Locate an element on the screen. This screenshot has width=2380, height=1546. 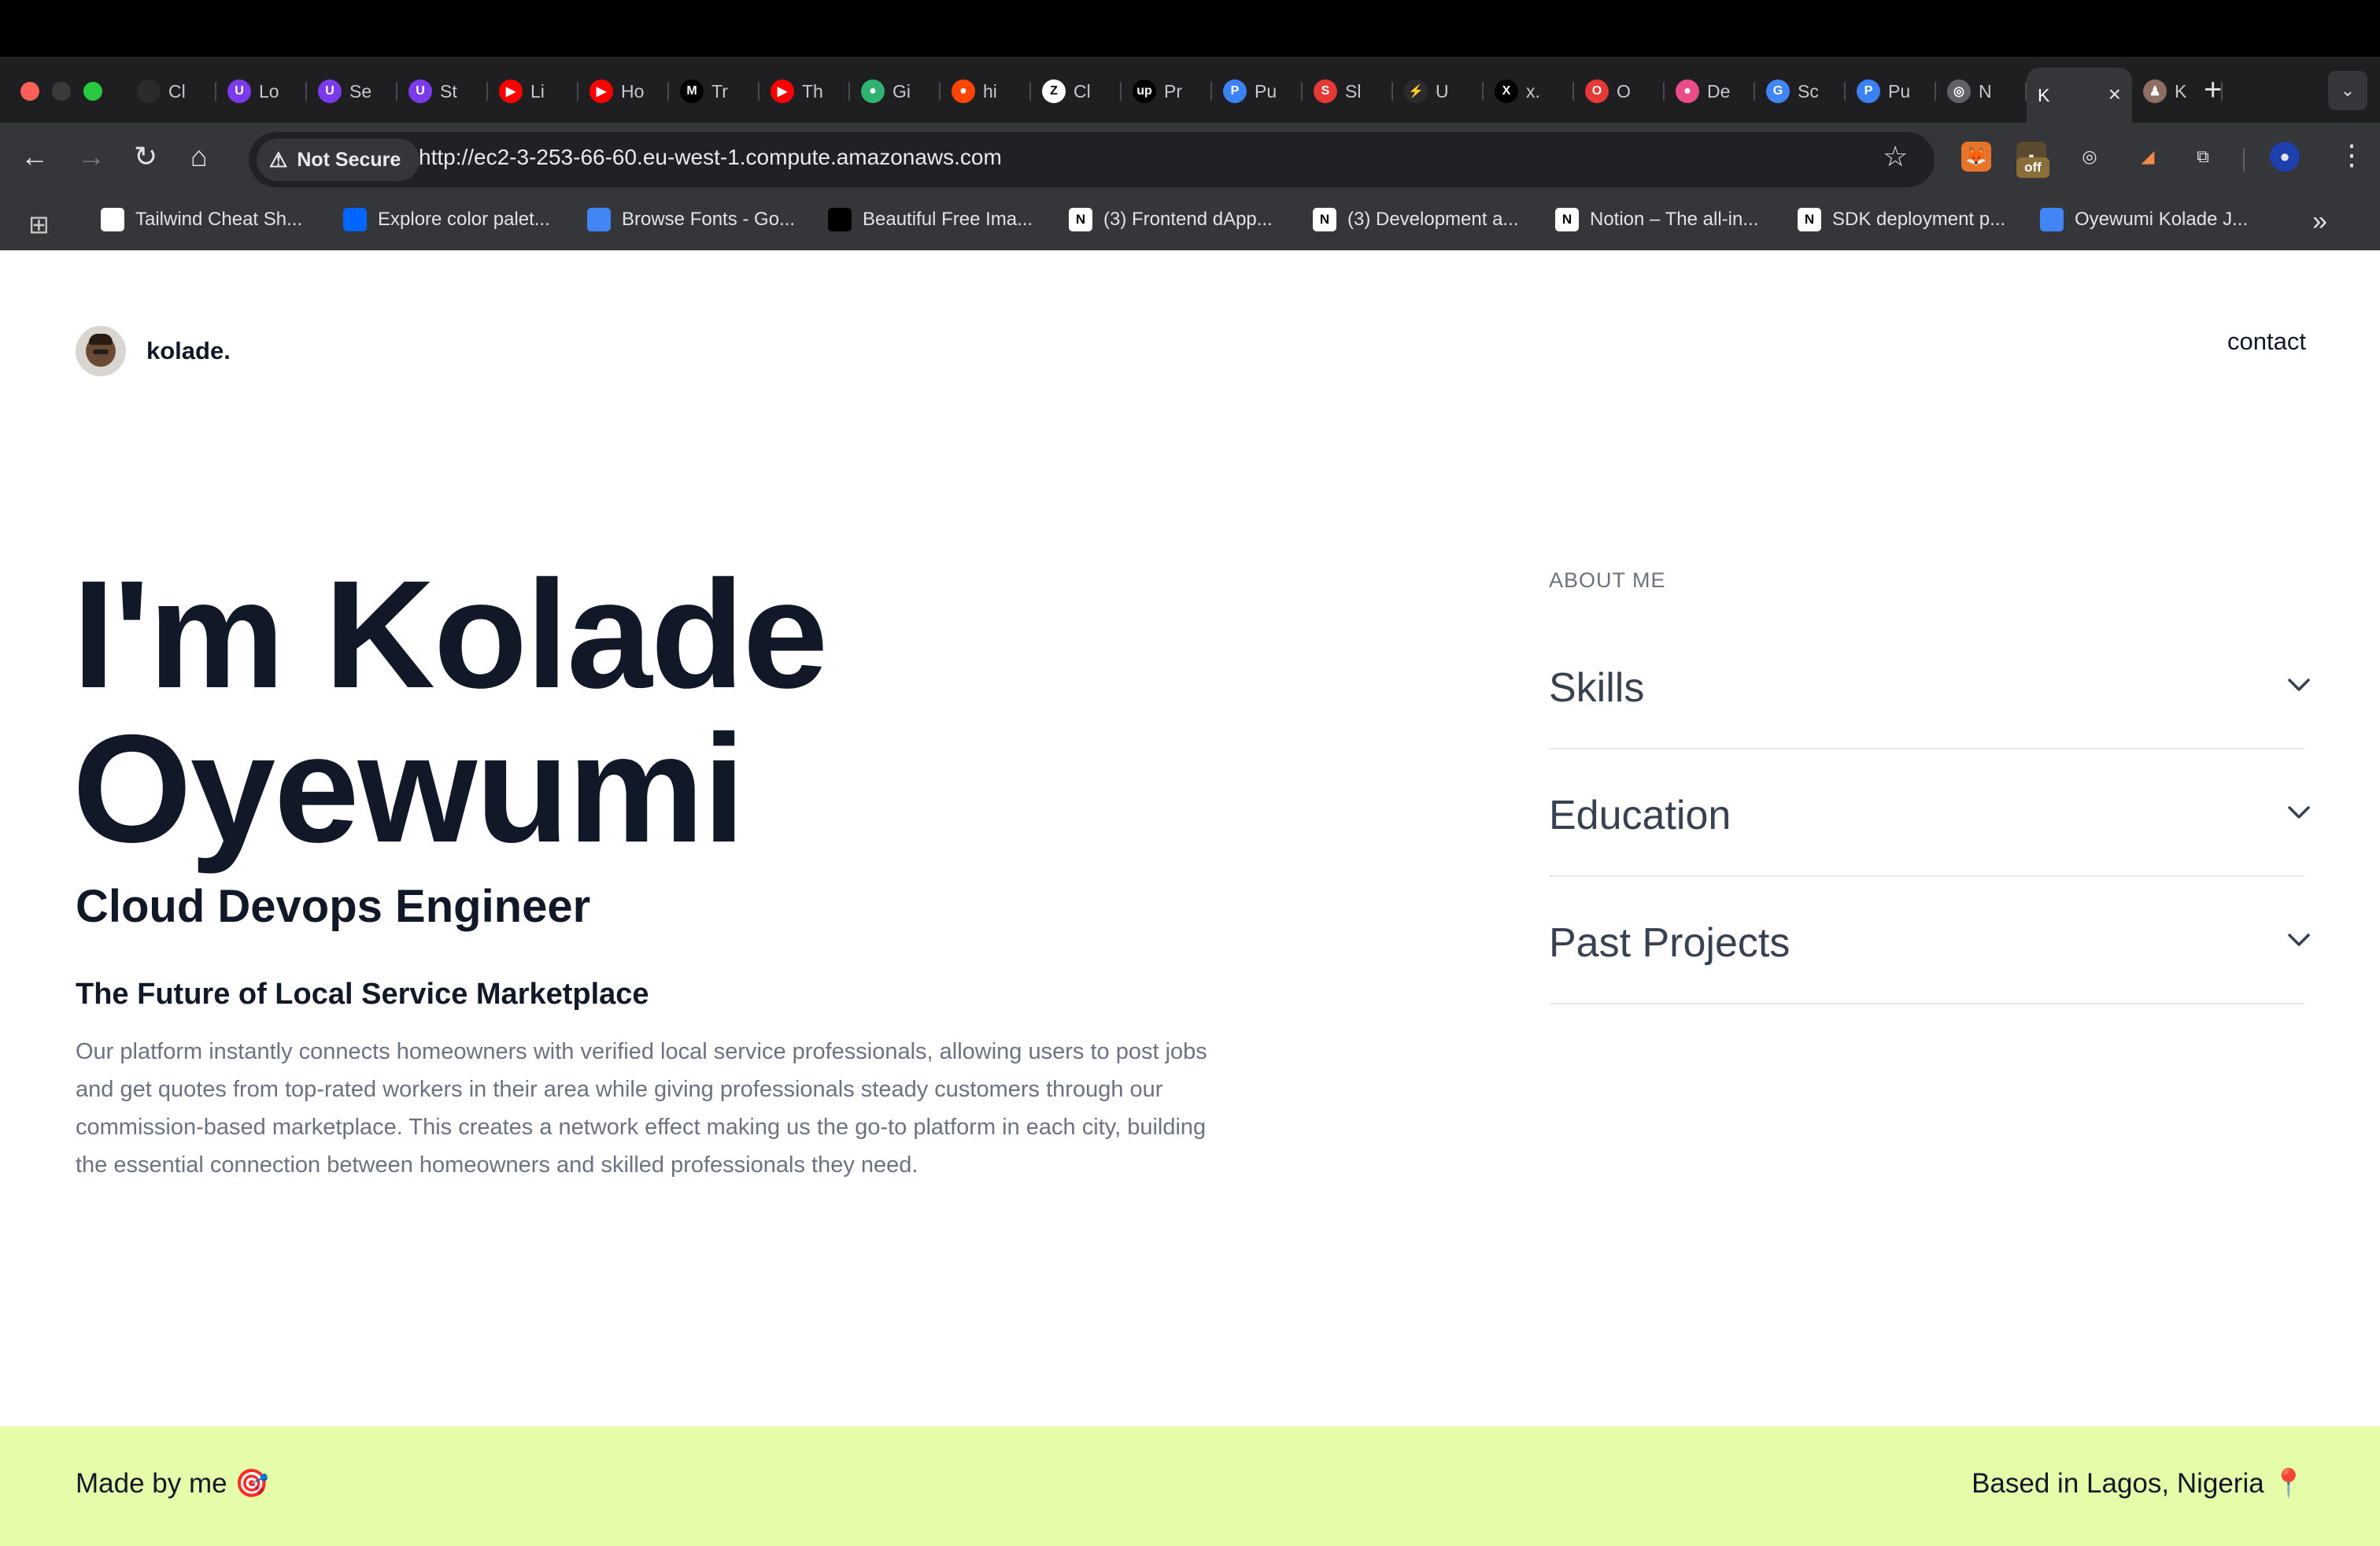
hero-title: I'm Kolade Oyewumi is located at coordinates (623, 711).